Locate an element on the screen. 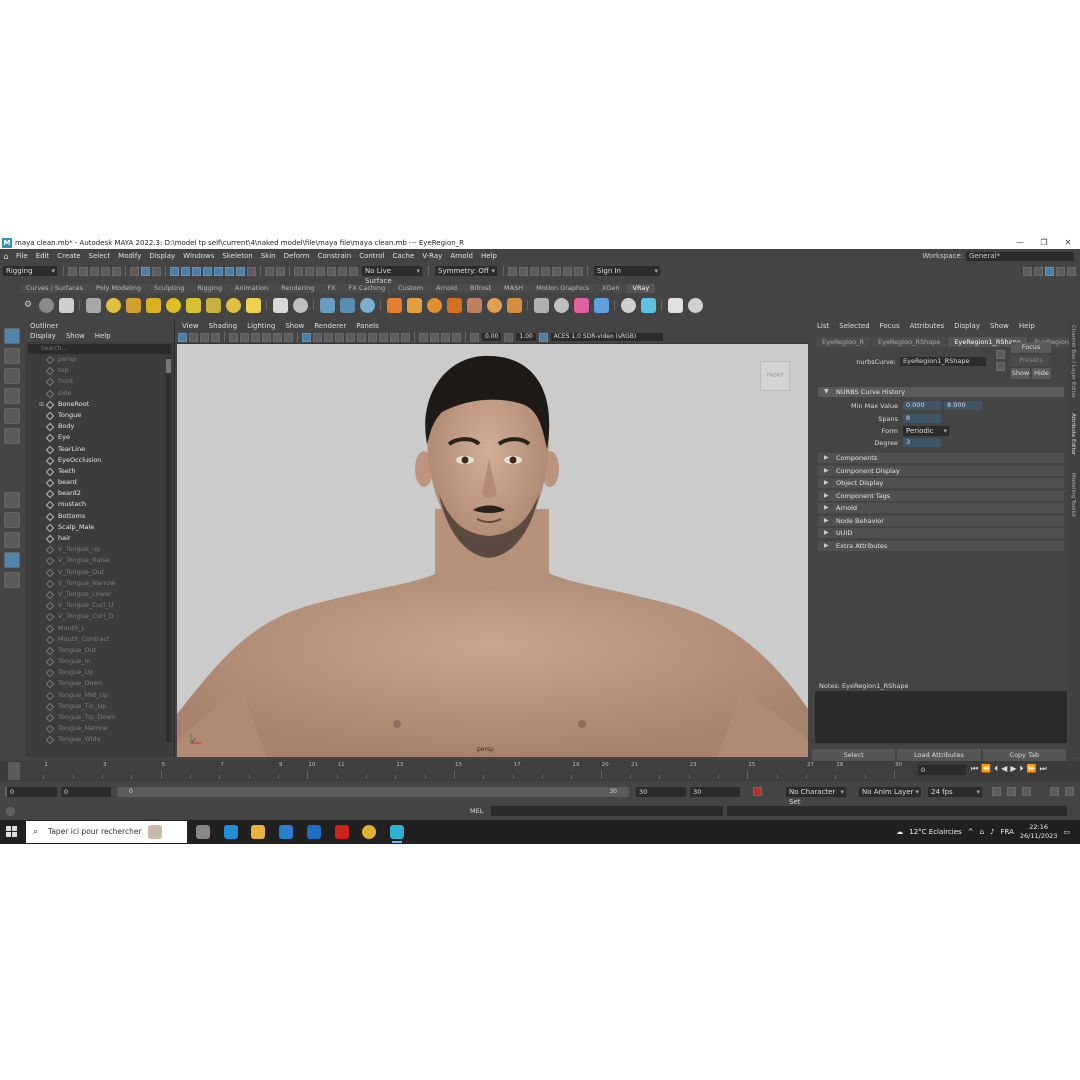 Image resolution: width=1080 pixels, height=1080 pixels. shelf-tab-curves-surfaces: Curves / Surfaces is located at coordinates (55, 288).